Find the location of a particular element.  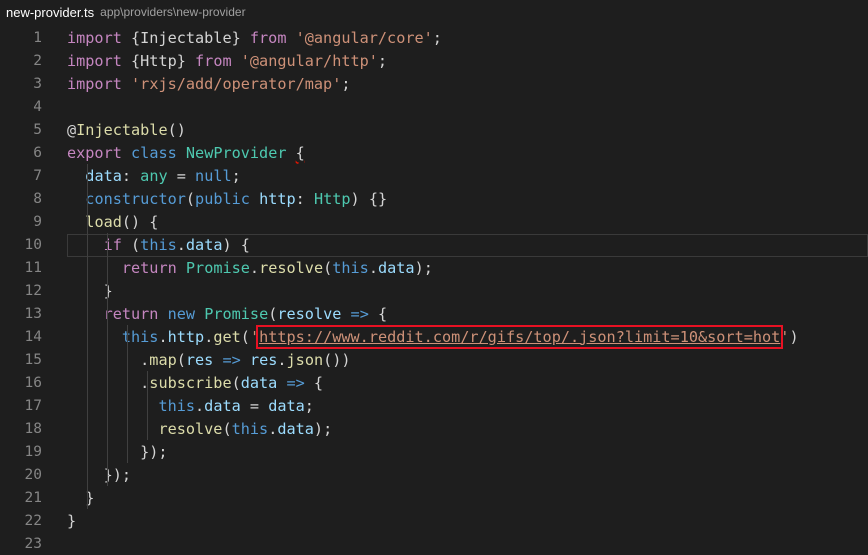

file-name: new-provider.ts is located at coordinates (50, 12).